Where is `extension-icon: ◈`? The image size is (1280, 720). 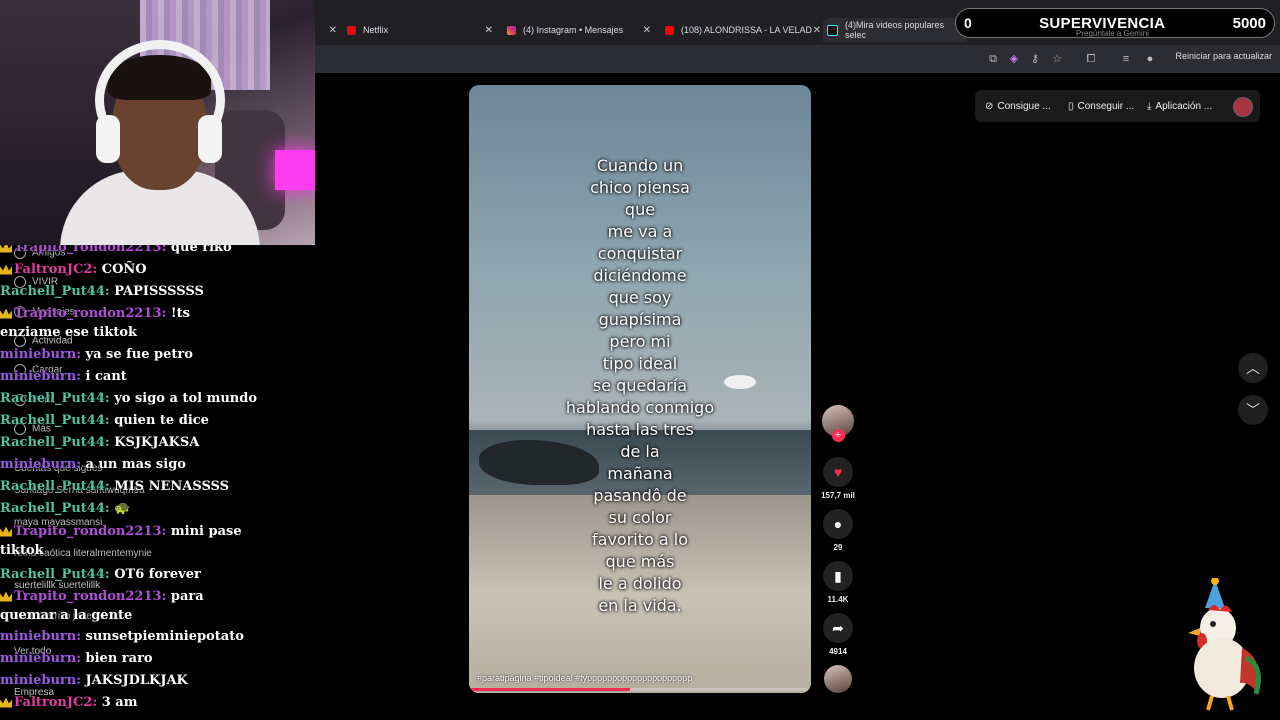
extension-icon: ◈ is located at coordinates (1014, 59).